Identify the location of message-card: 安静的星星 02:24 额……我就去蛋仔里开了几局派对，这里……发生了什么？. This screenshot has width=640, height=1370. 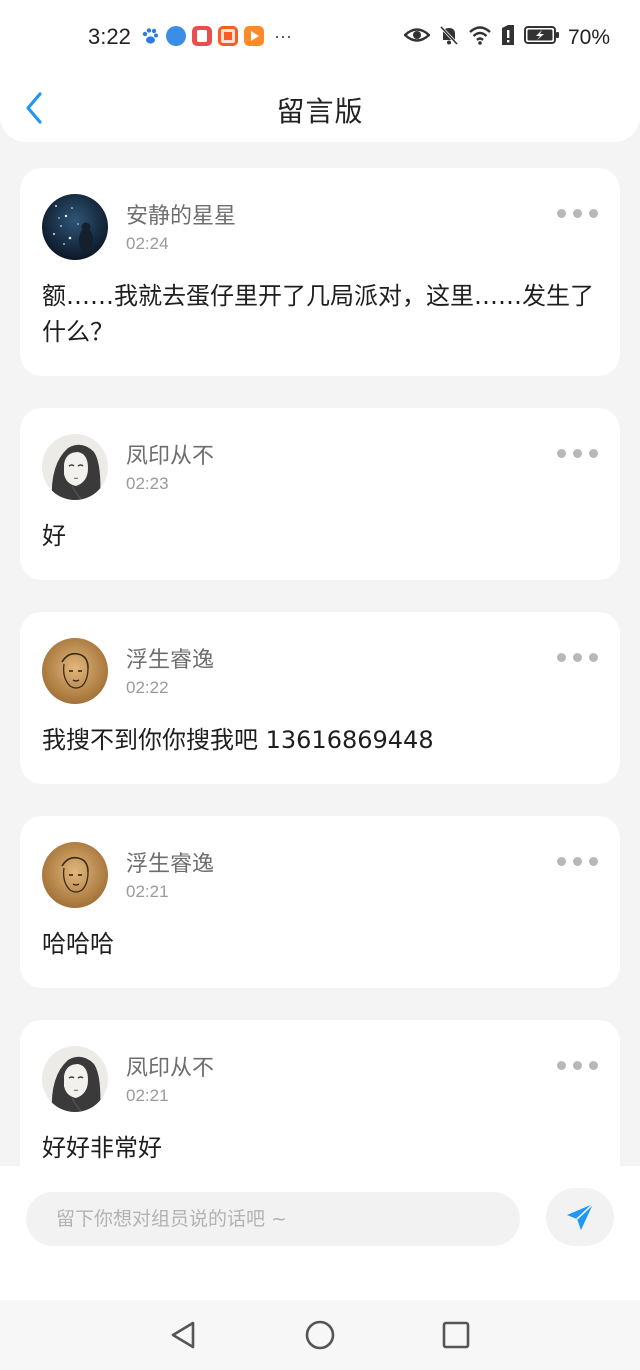
(320, 272).